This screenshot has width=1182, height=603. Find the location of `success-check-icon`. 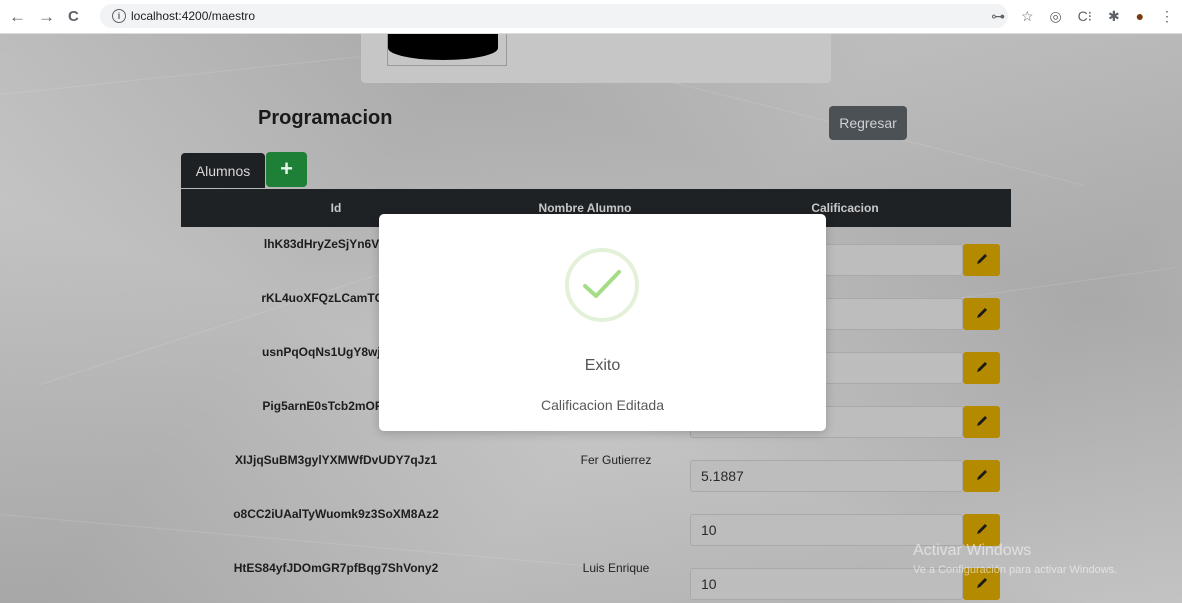

success-check-icon is located at coordinates (602, 285).